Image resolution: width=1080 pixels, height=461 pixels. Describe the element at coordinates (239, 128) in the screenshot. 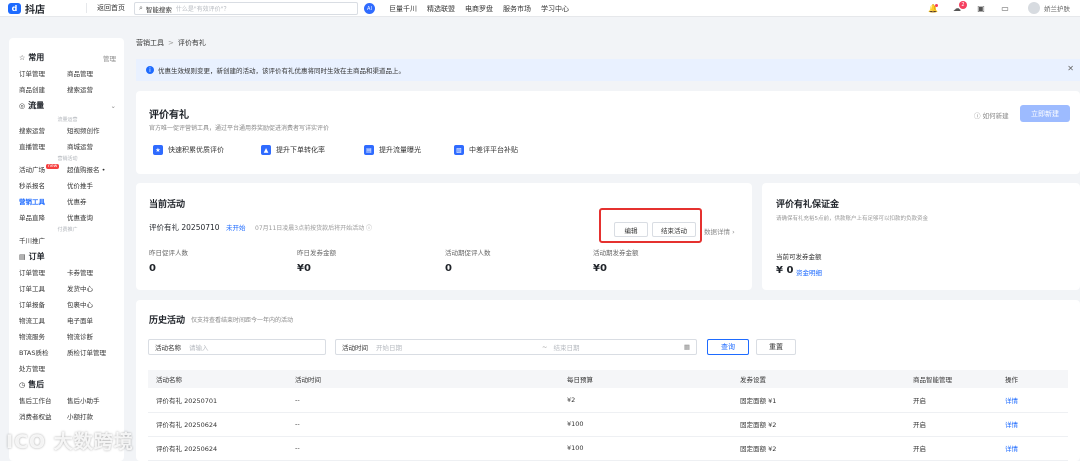

I see `page-description: 官方唯一促评营销工具，通过平台通用券奖励促进消费者写详实评价` at that location.